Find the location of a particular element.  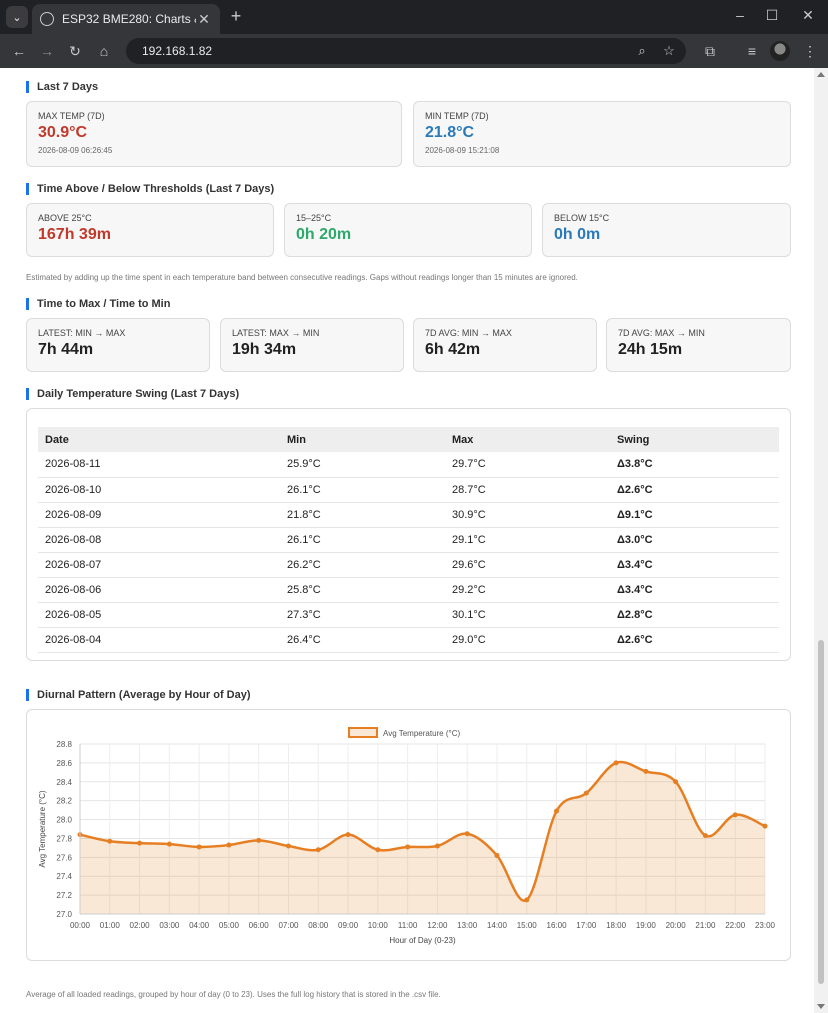

table-row: 2026-08-06 25.8°C 29.2°C Δ3.4°C is located at coordinates (408, 590).